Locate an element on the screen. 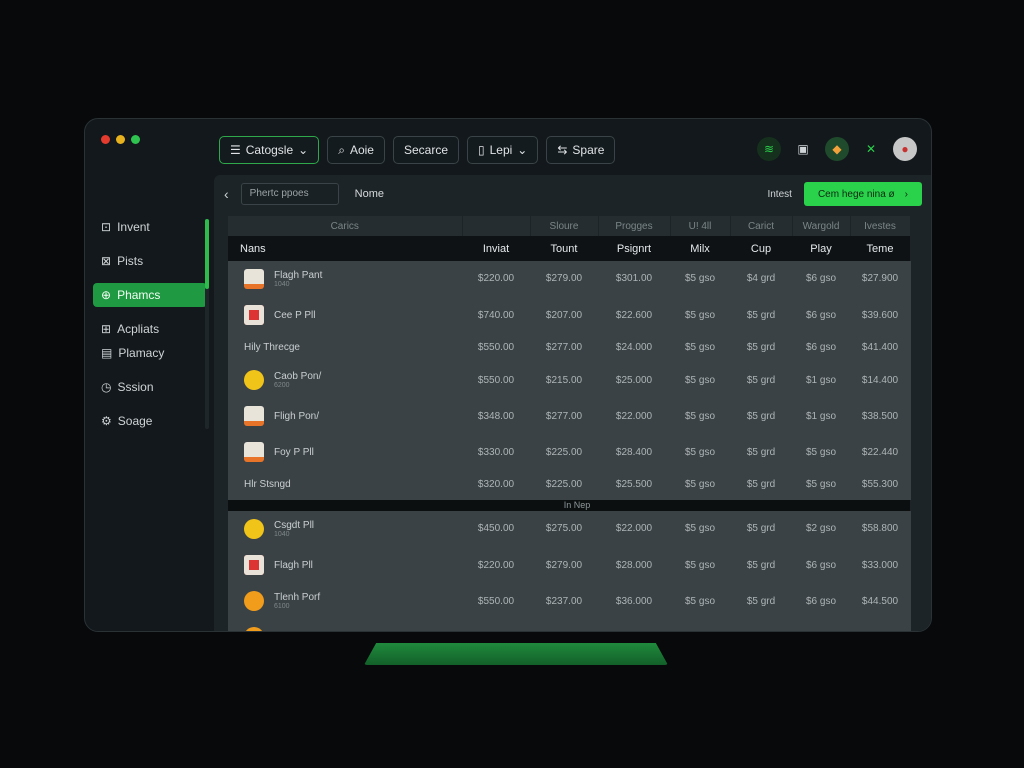 The height and width of the screenshot is (768, 1024). app-logo-icon: ◆ is located at coordinates (837, 149).